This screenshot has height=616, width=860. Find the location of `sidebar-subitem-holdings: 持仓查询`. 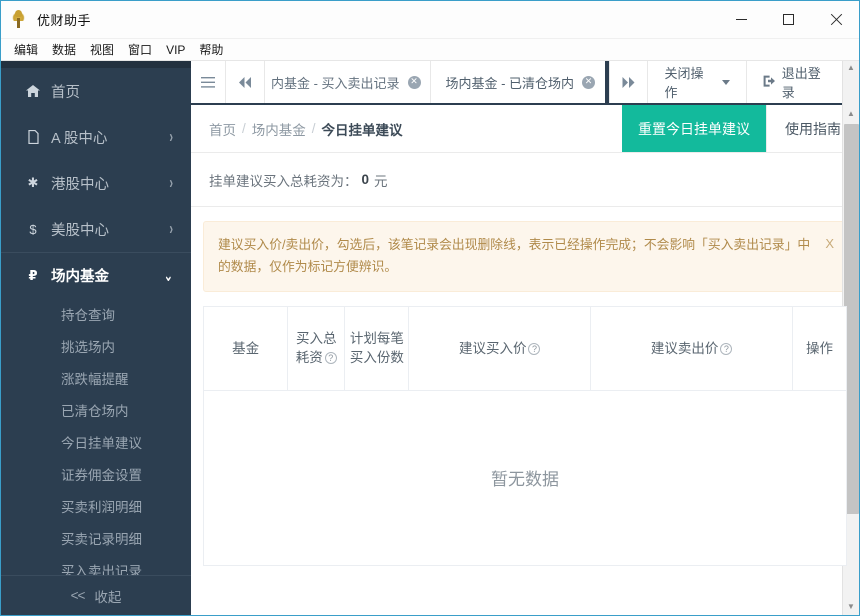

sidebar-subitem-holdings: 持仓查询 is located at coordinates (96, 314).